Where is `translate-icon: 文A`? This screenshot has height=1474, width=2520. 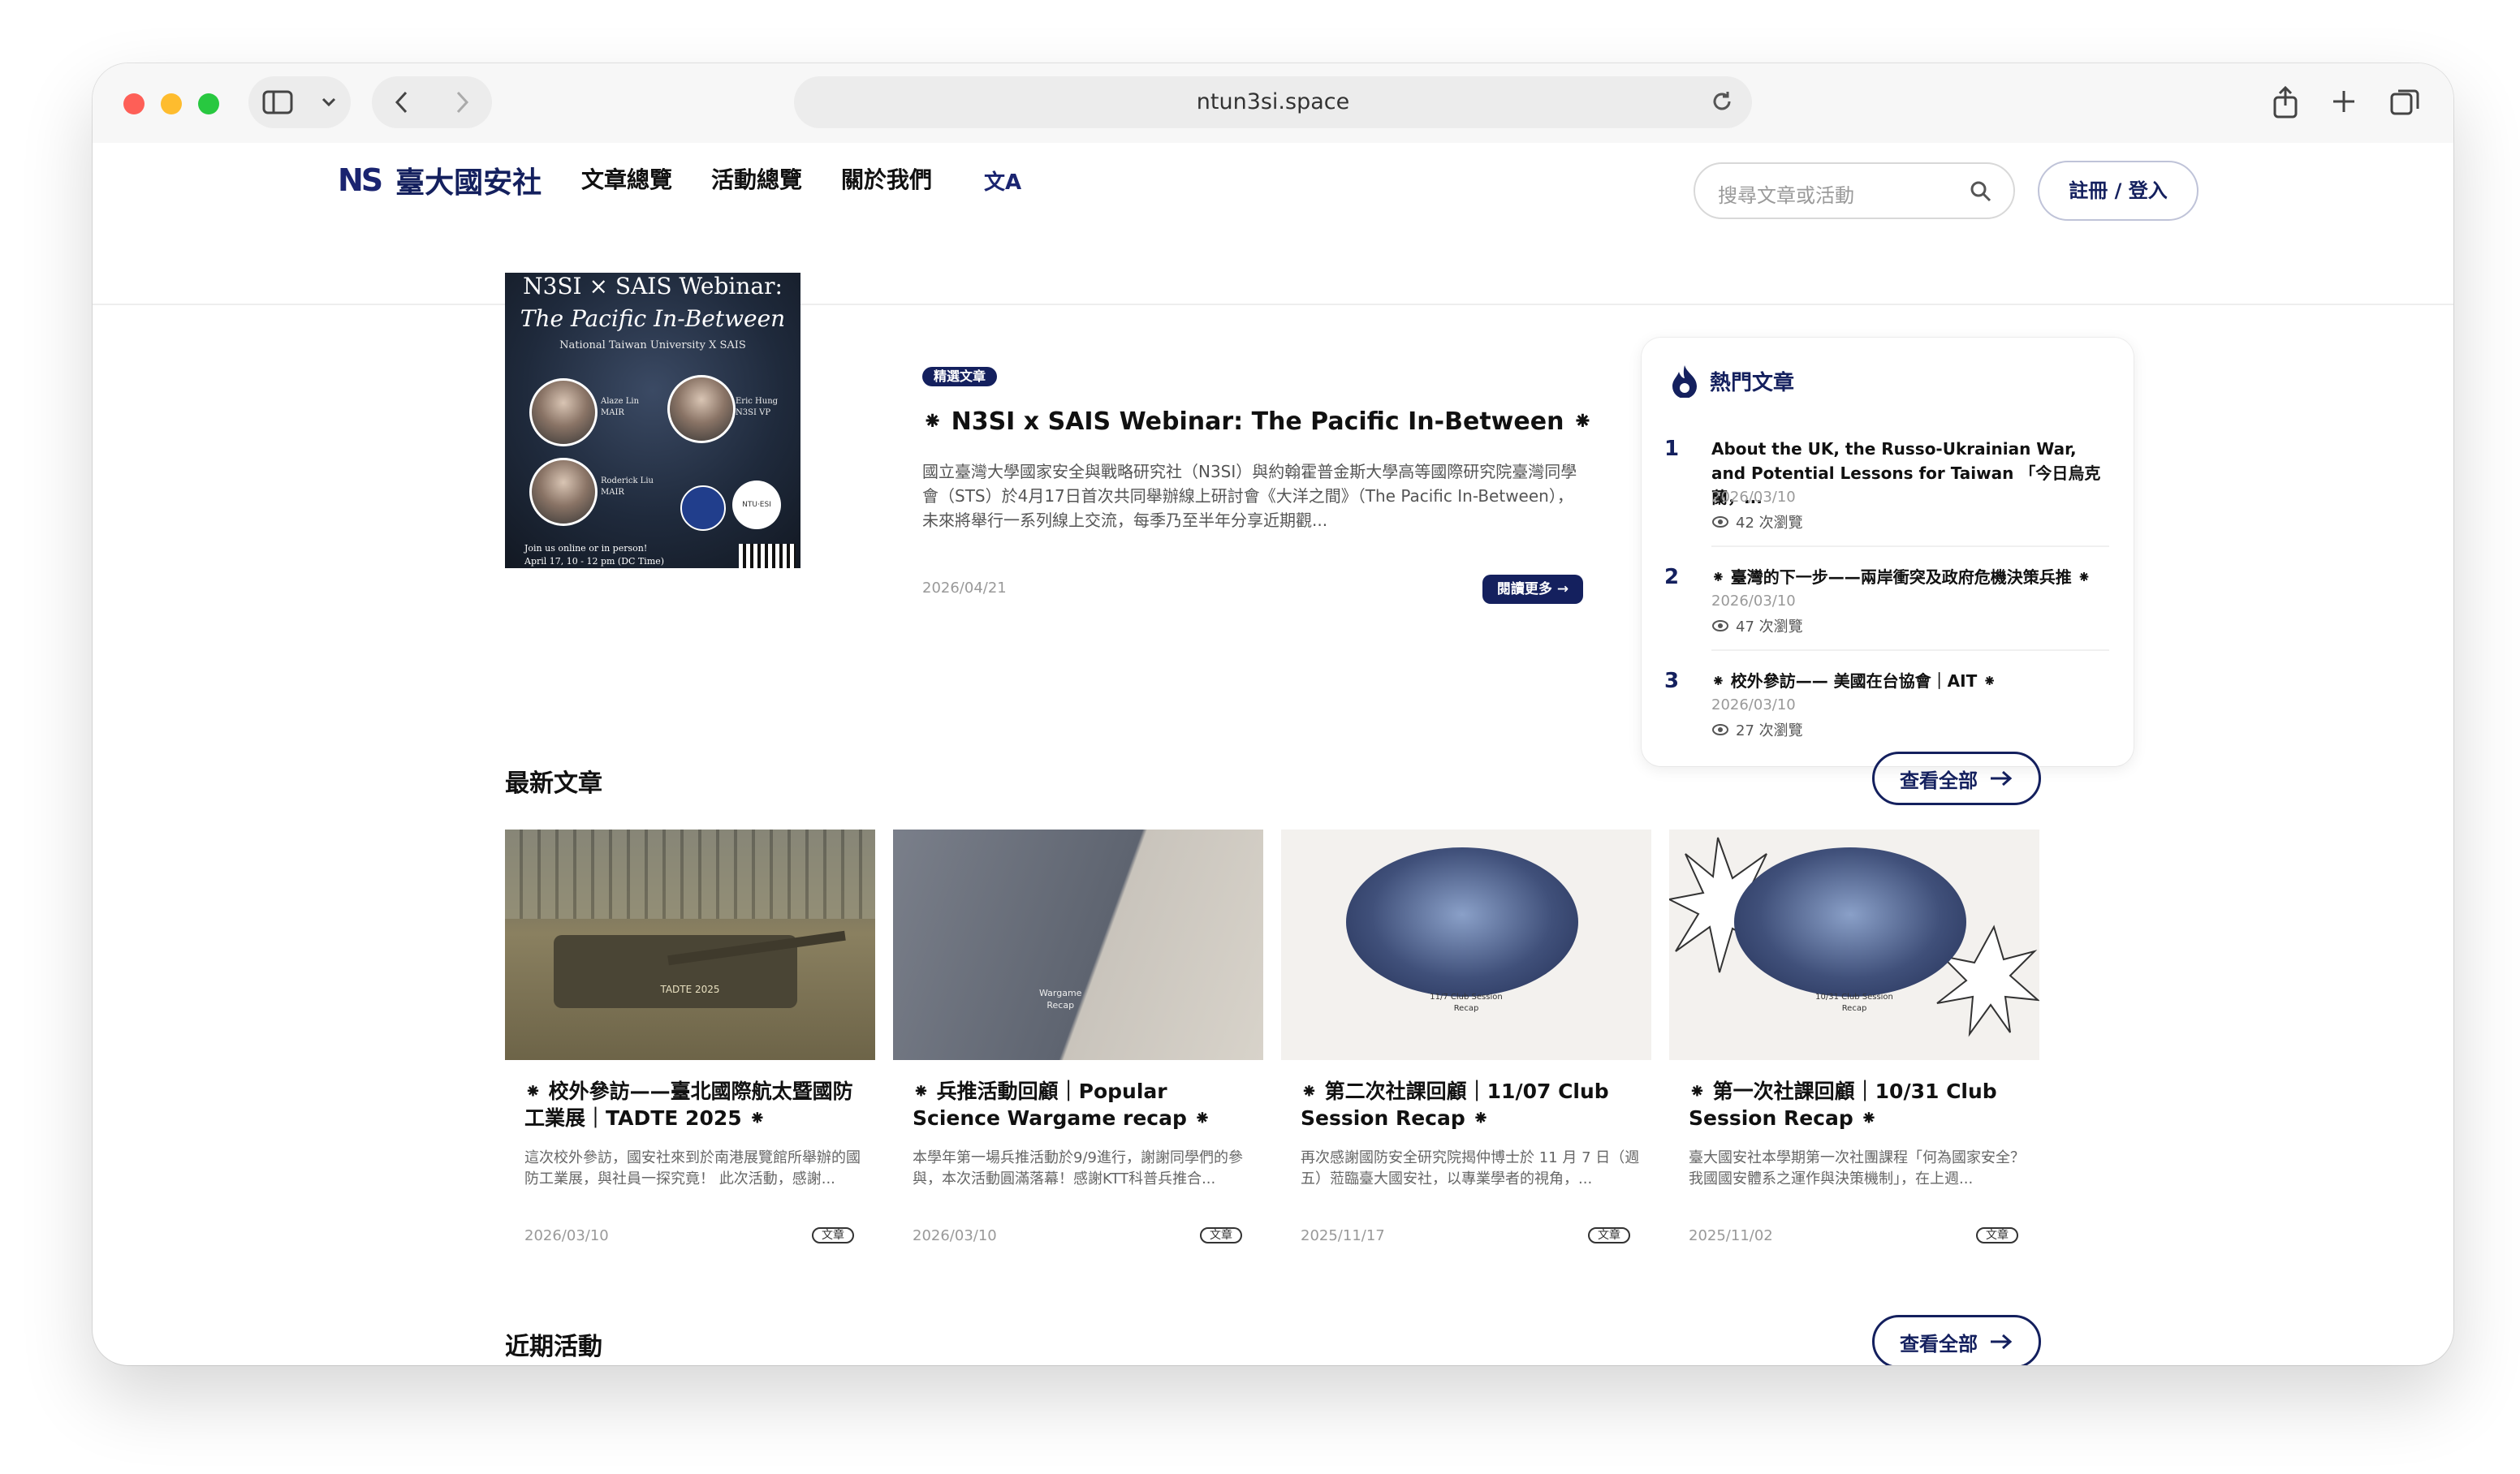 translate-icon: 文A is located at coordinates (1002, 181).